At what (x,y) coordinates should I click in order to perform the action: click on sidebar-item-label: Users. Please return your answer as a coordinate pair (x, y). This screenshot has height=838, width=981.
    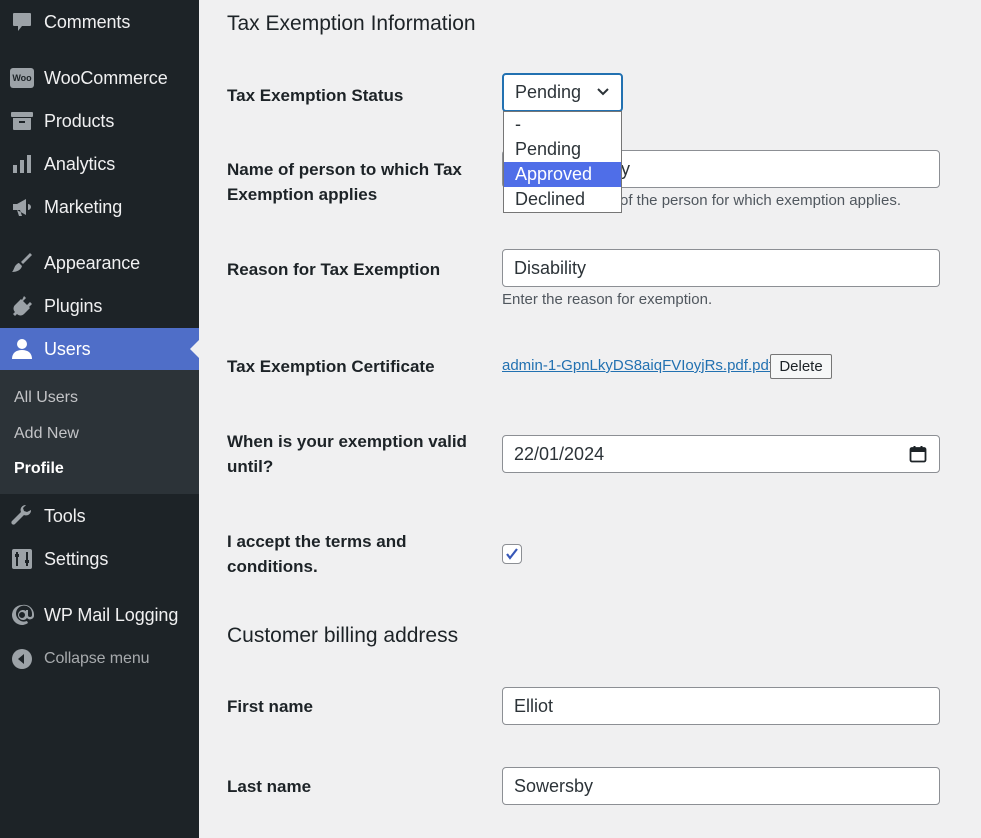
    Looking at the image, I should click on (67, 348).